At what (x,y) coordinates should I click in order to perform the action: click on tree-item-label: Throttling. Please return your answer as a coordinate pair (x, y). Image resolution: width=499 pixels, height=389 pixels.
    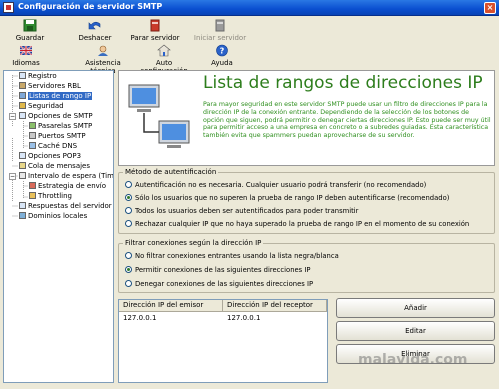
    Looking at the image, I should click on (55, 196).